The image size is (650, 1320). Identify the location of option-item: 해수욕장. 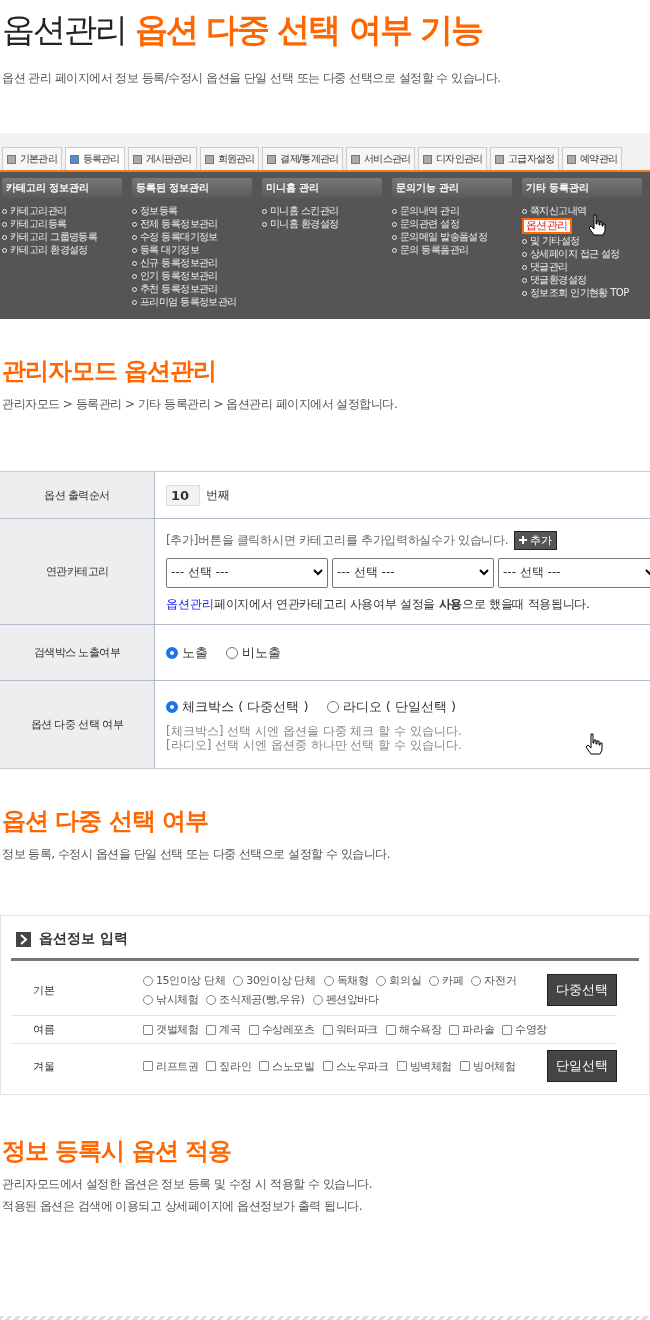
(414, 1029).